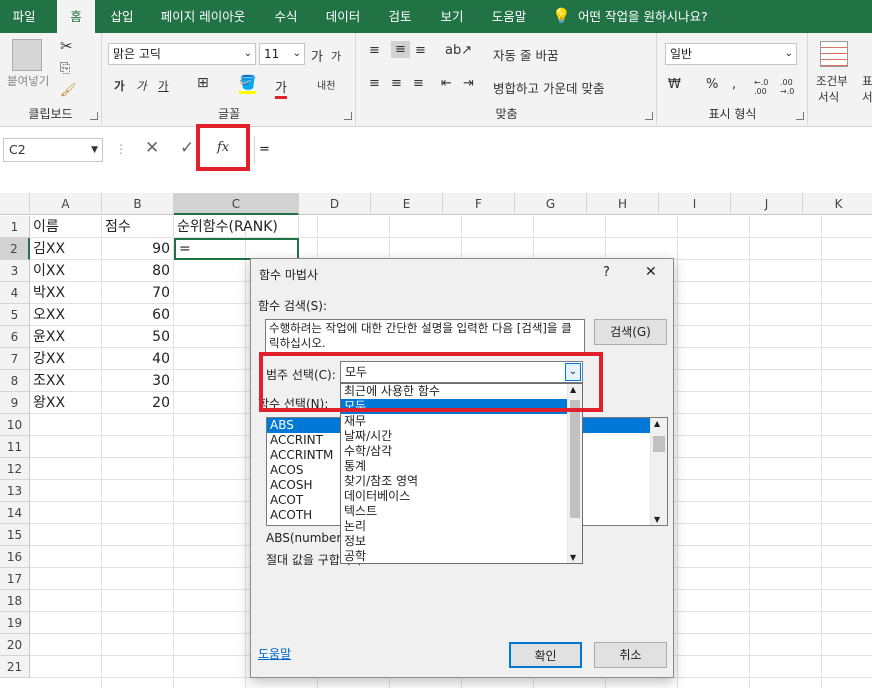 The height and width of the screenshot is (688, 872). What do you see at coordinates (15, 204) in the screenshot?
I see `select-all-corner` at bounding box center [15, 204].